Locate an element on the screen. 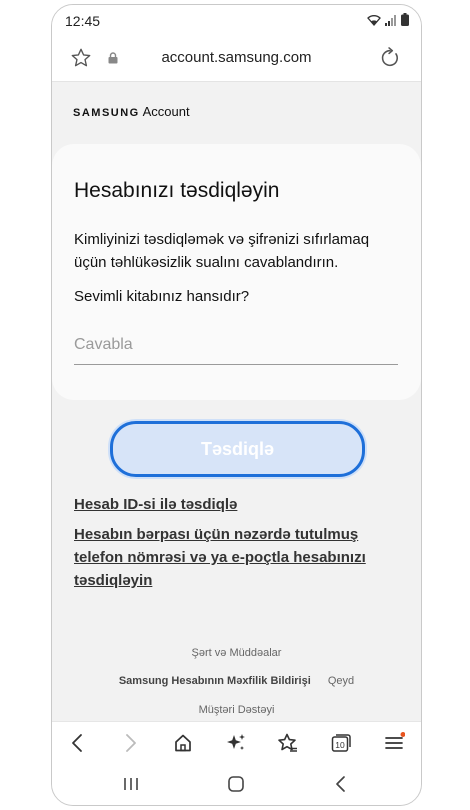 This screenshot has height=810, width=470. signal-icon is located at coordinates (391, 22).